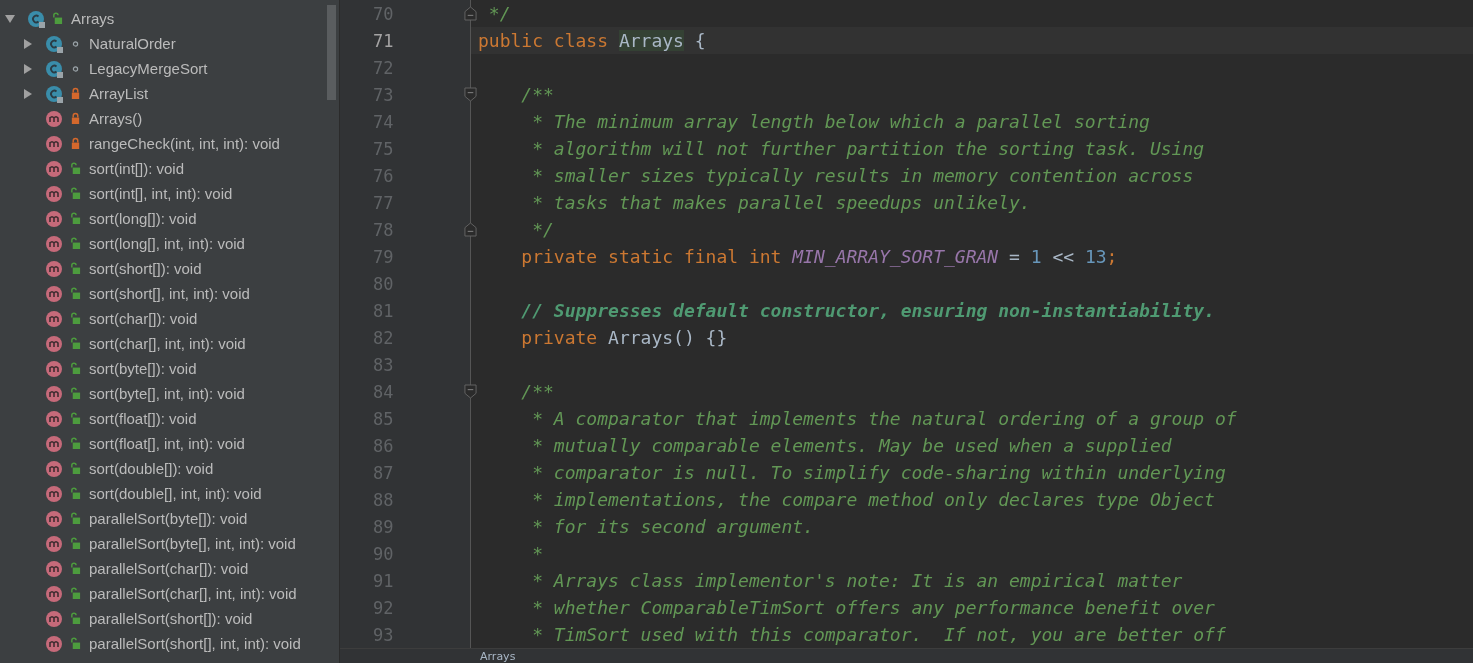 This screenshot has height=663, width=1473. Describe the element at coordinates (169, 643) in the screenshot. I see `tree-item: parallelSort(short[], int, int): void` at that location.